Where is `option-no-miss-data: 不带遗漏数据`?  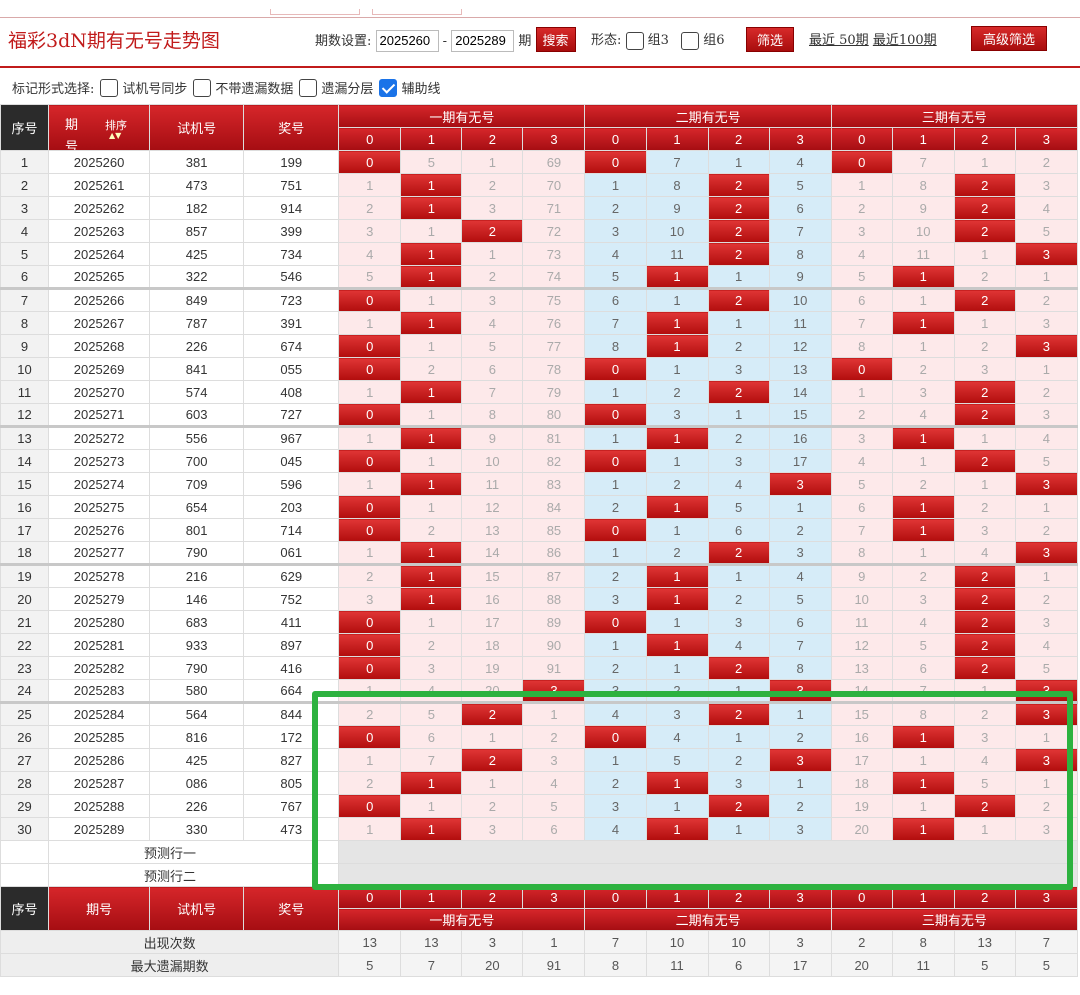 option-no-miss-data: 不带遗漏数据 is located at coordinates (243, 87).